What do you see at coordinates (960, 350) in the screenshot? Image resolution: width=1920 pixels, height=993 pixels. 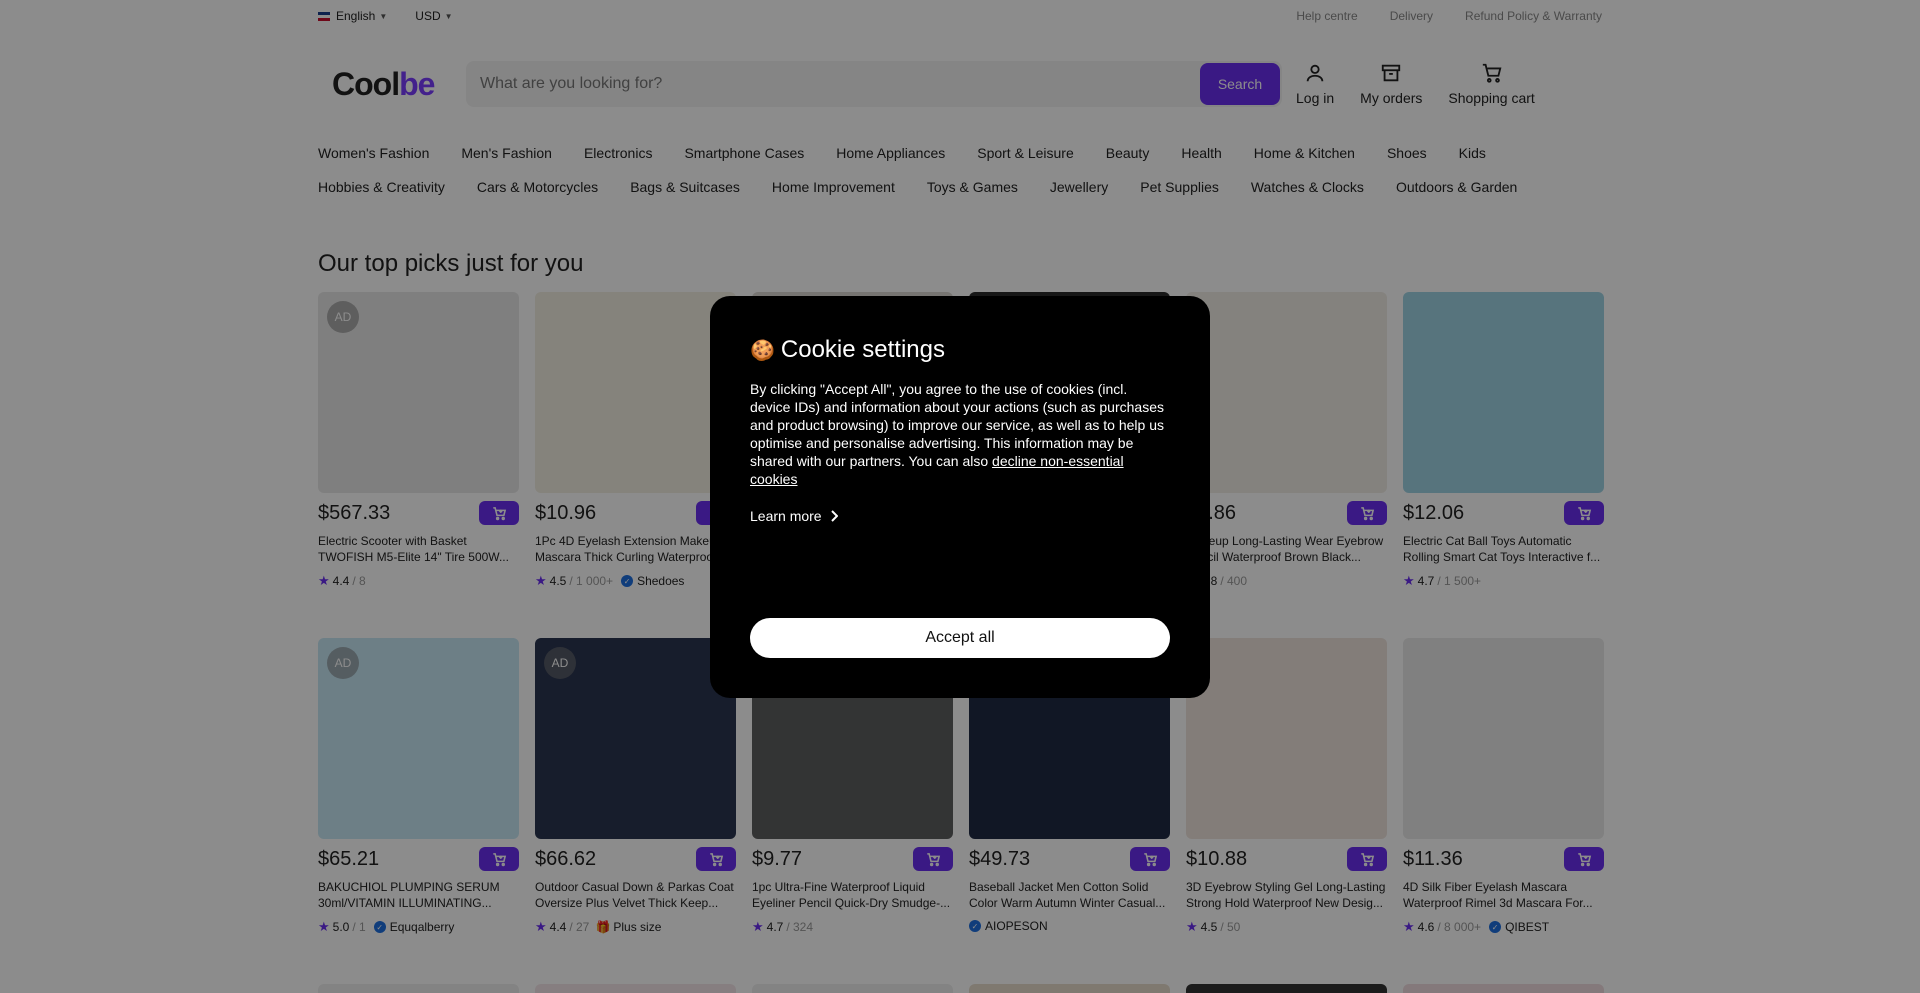 I see `cookie-title: 🍪 Cookie settings` at bounding box center [960, 350].